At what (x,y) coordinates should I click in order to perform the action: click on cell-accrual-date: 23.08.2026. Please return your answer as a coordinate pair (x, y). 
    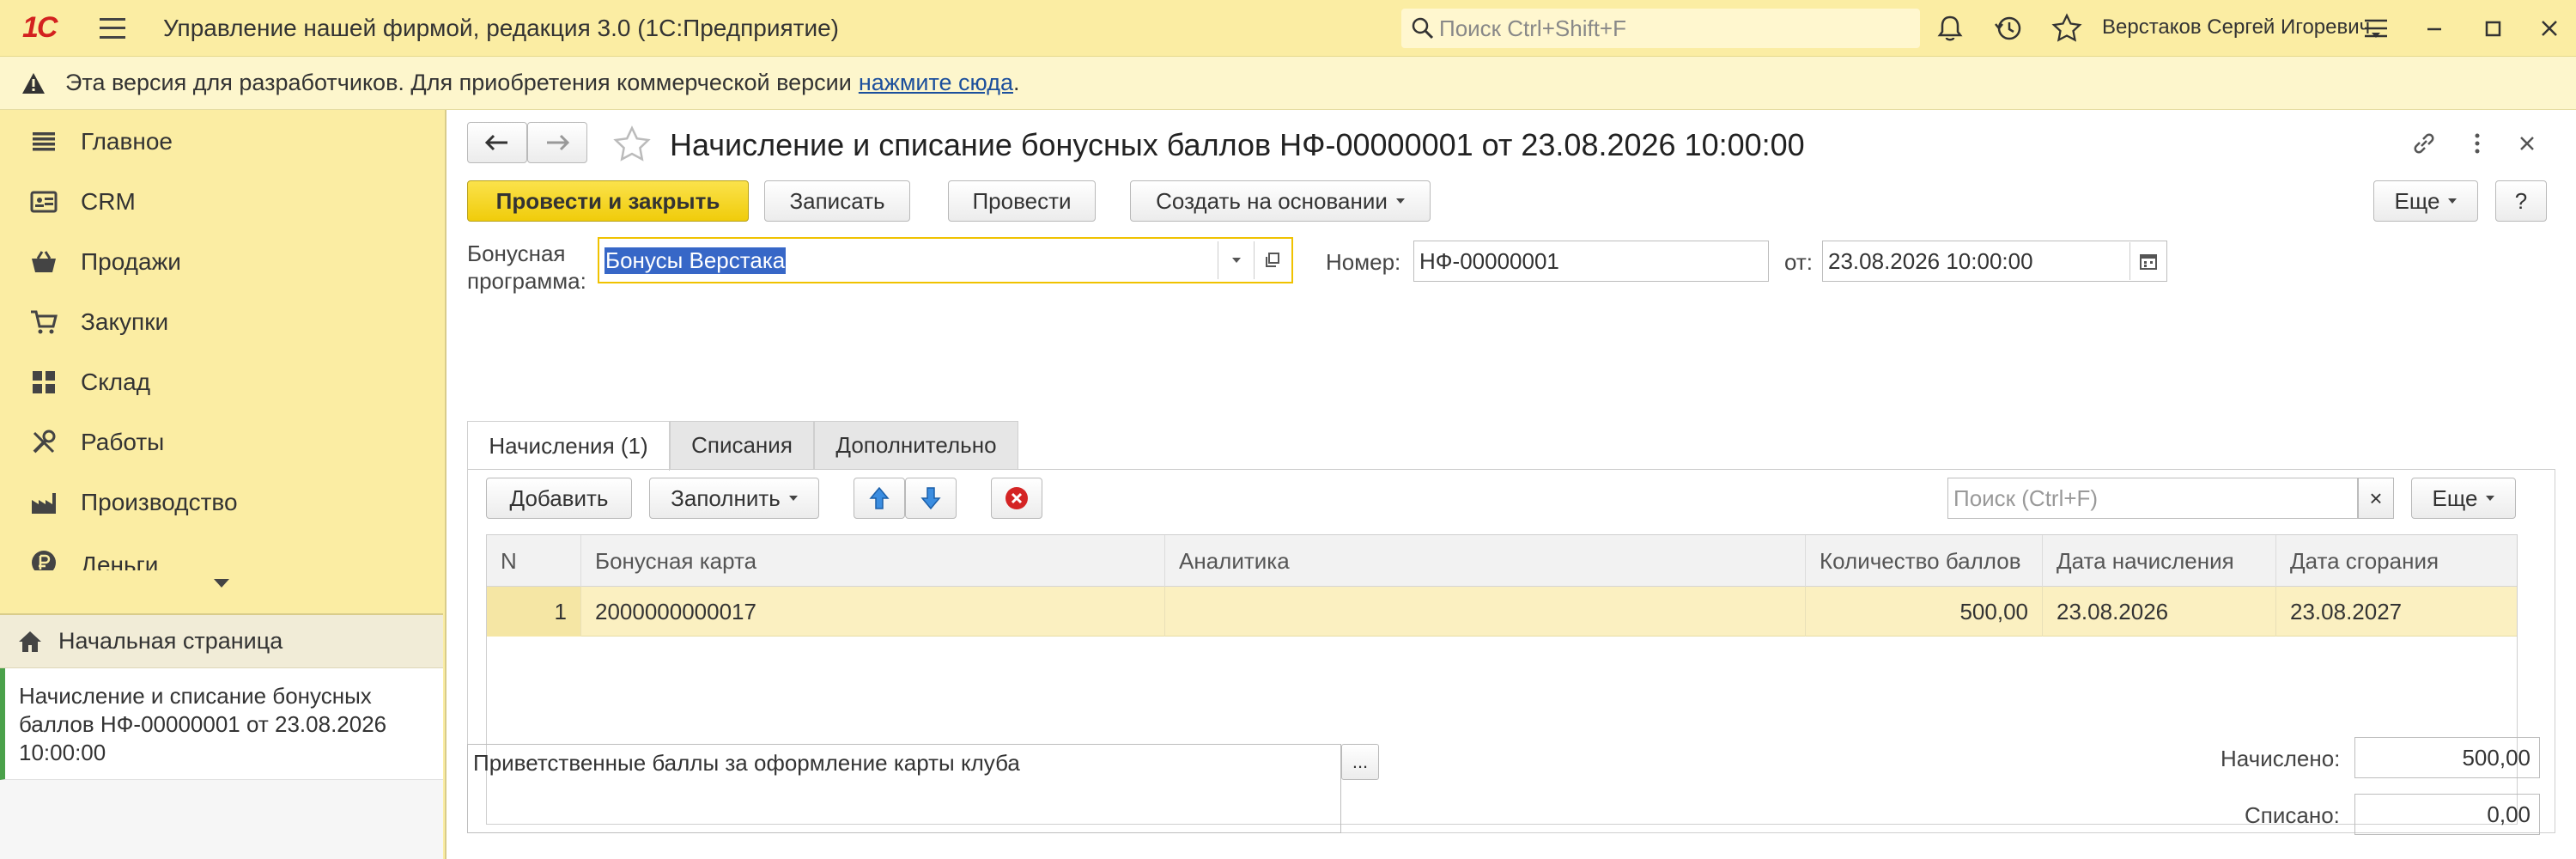
    Looking at the image, I should click on (2159, 612).